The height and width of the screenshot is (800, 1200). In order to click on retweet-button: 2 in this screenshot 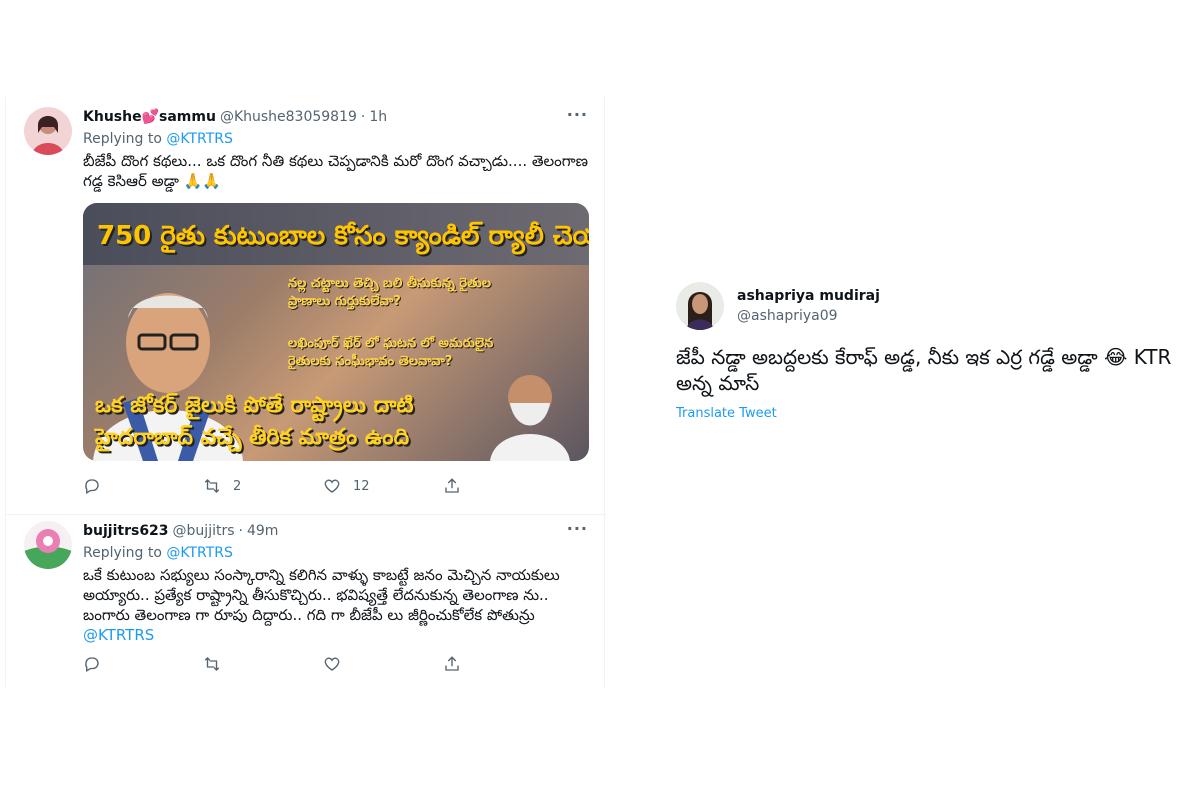, I will do `click(233, 486)`.